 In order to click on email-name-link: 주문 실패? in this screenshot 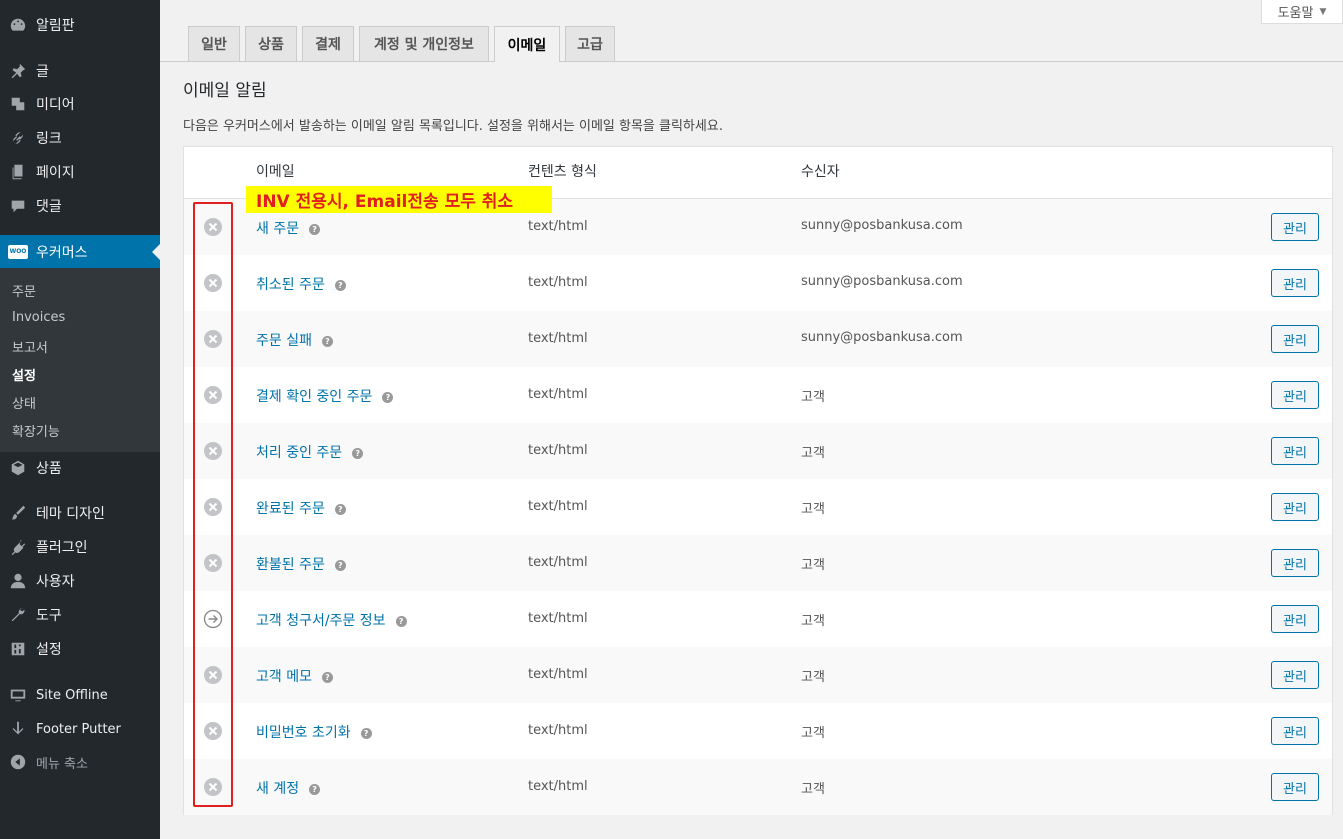, I will do `click(294, 340)`.